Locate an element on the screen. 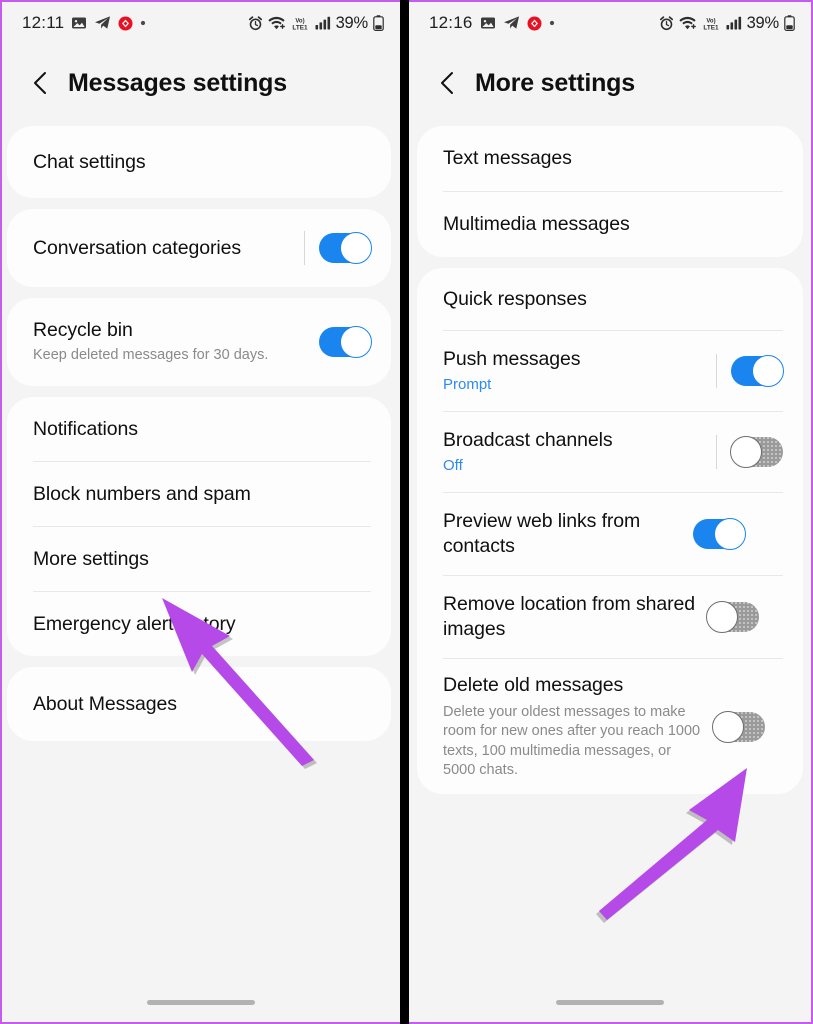 The image size is (813, 1024). row-text: Multimedia messages is located at coordinates (613, 224).